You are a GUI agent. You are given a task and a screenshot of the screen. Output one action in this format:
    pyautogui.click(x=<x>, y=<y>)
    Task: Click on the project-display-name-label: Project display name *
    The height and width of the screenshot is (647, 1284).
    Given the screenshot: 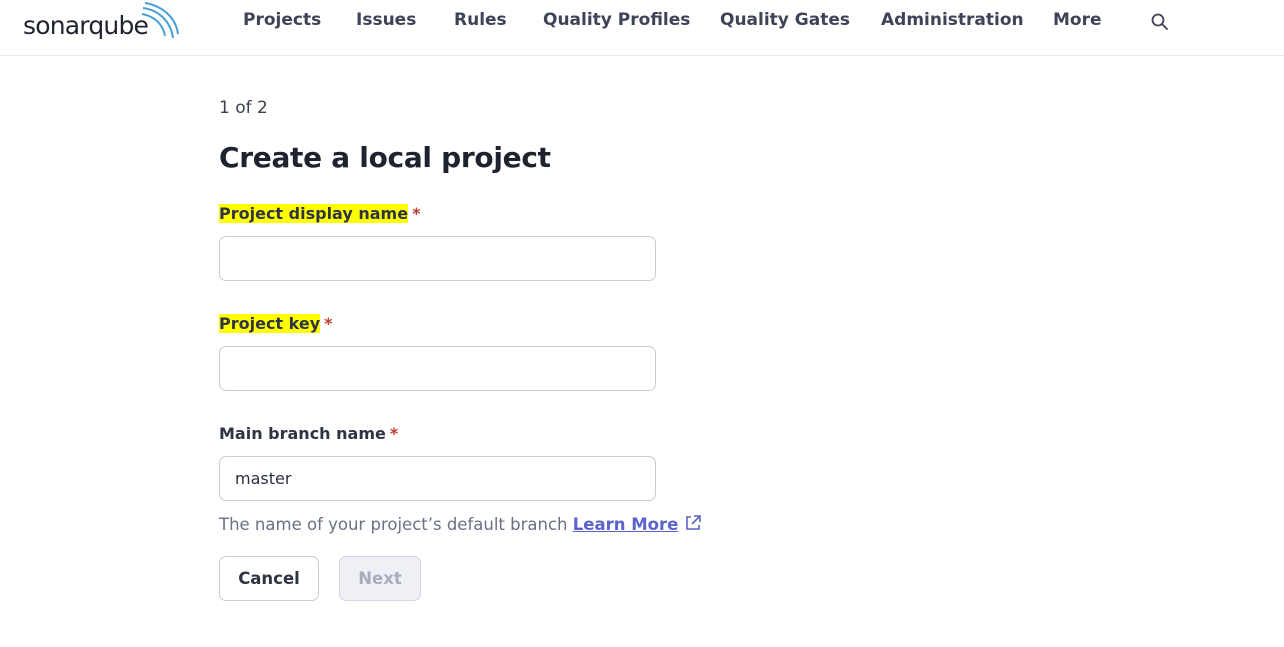 What is the action you would take?
    pyautogui.click(x=319, y=213)
    